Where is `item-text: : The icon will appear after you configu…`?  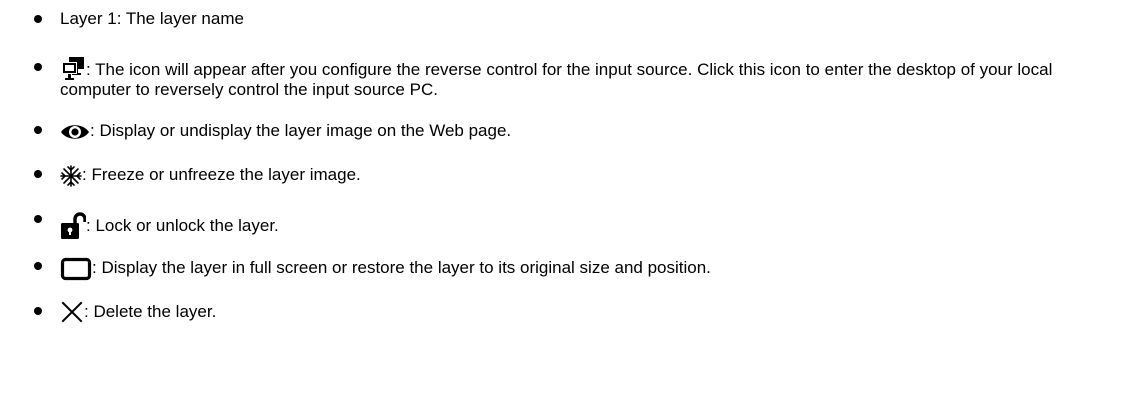 item-text: : The icon will appear after you configu… is located at coordinates (556, 79).